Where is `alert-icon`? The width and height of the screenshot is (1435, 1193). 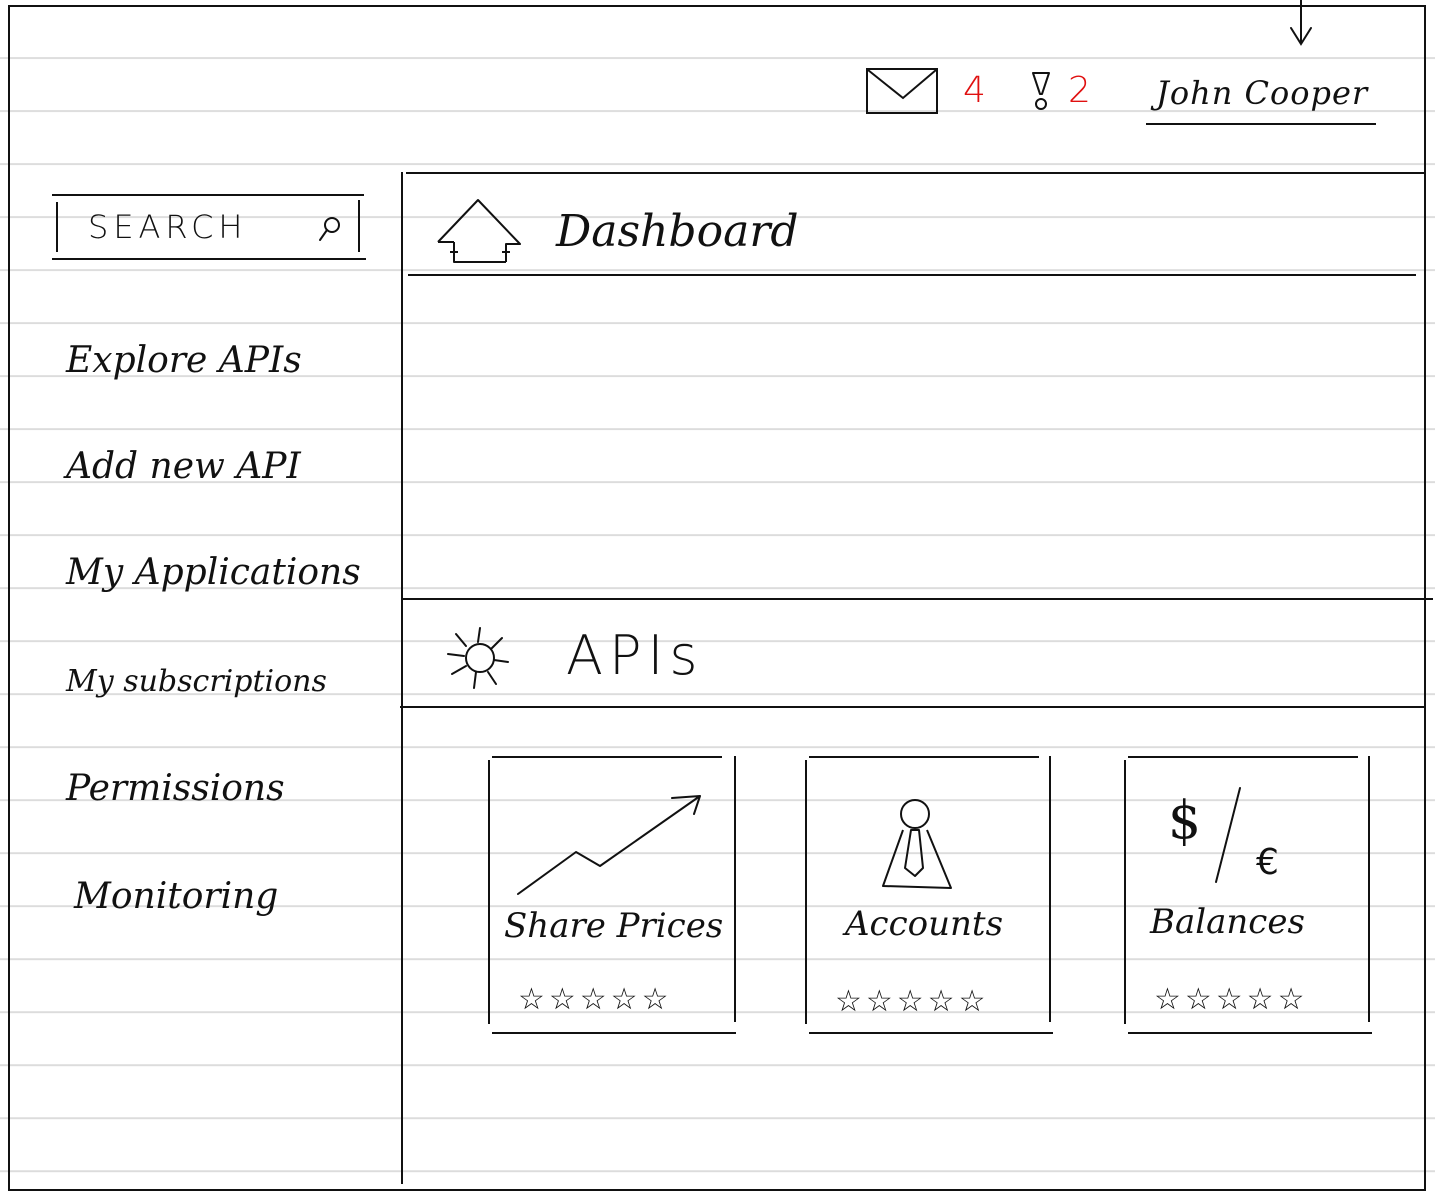
alert-icon is located at coordinates (1041, 91).